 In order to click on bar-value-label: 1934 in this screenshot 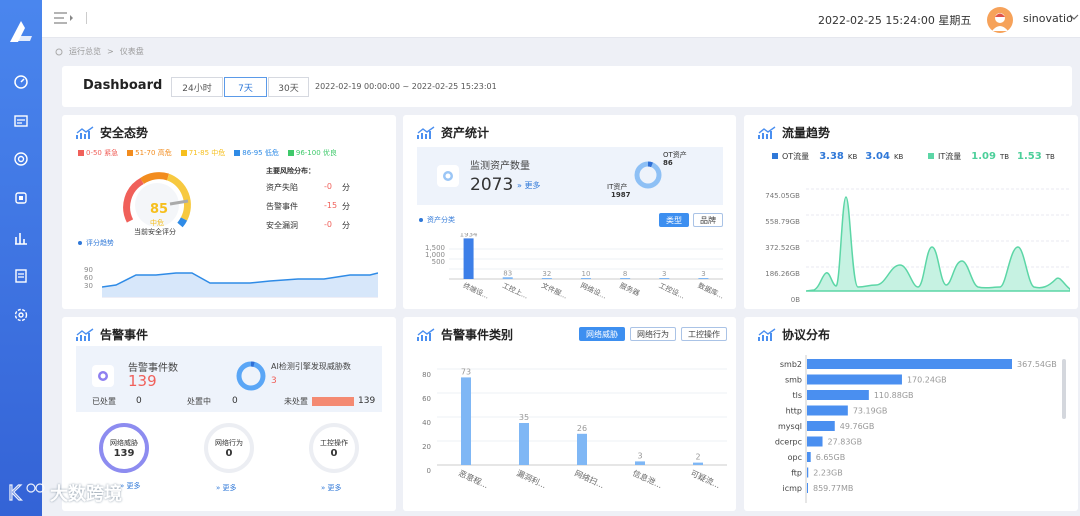, I will do `click(469, 235)`.